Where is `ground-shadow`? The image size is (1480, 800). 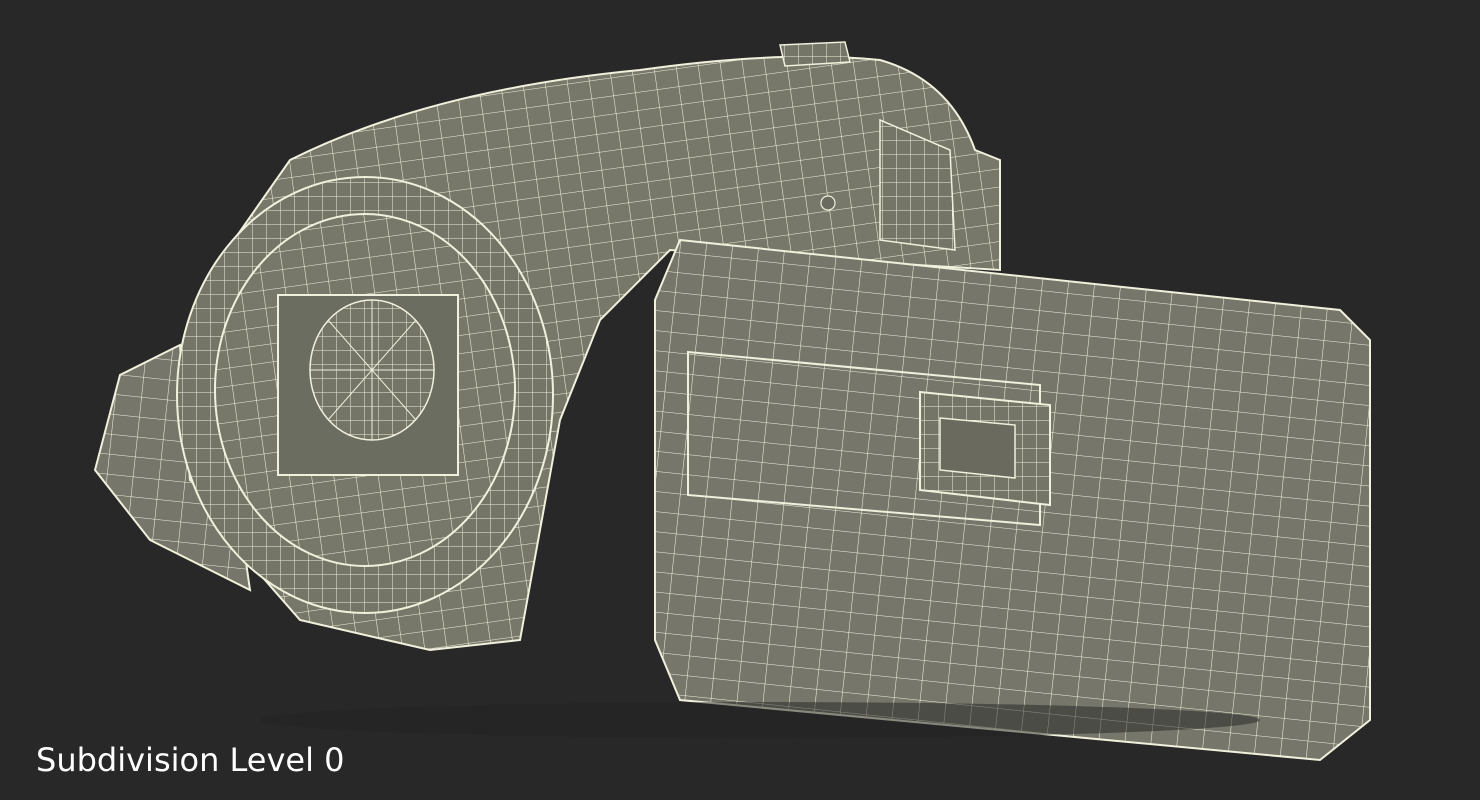 ground-shadow is located at coordinates (760, 720).